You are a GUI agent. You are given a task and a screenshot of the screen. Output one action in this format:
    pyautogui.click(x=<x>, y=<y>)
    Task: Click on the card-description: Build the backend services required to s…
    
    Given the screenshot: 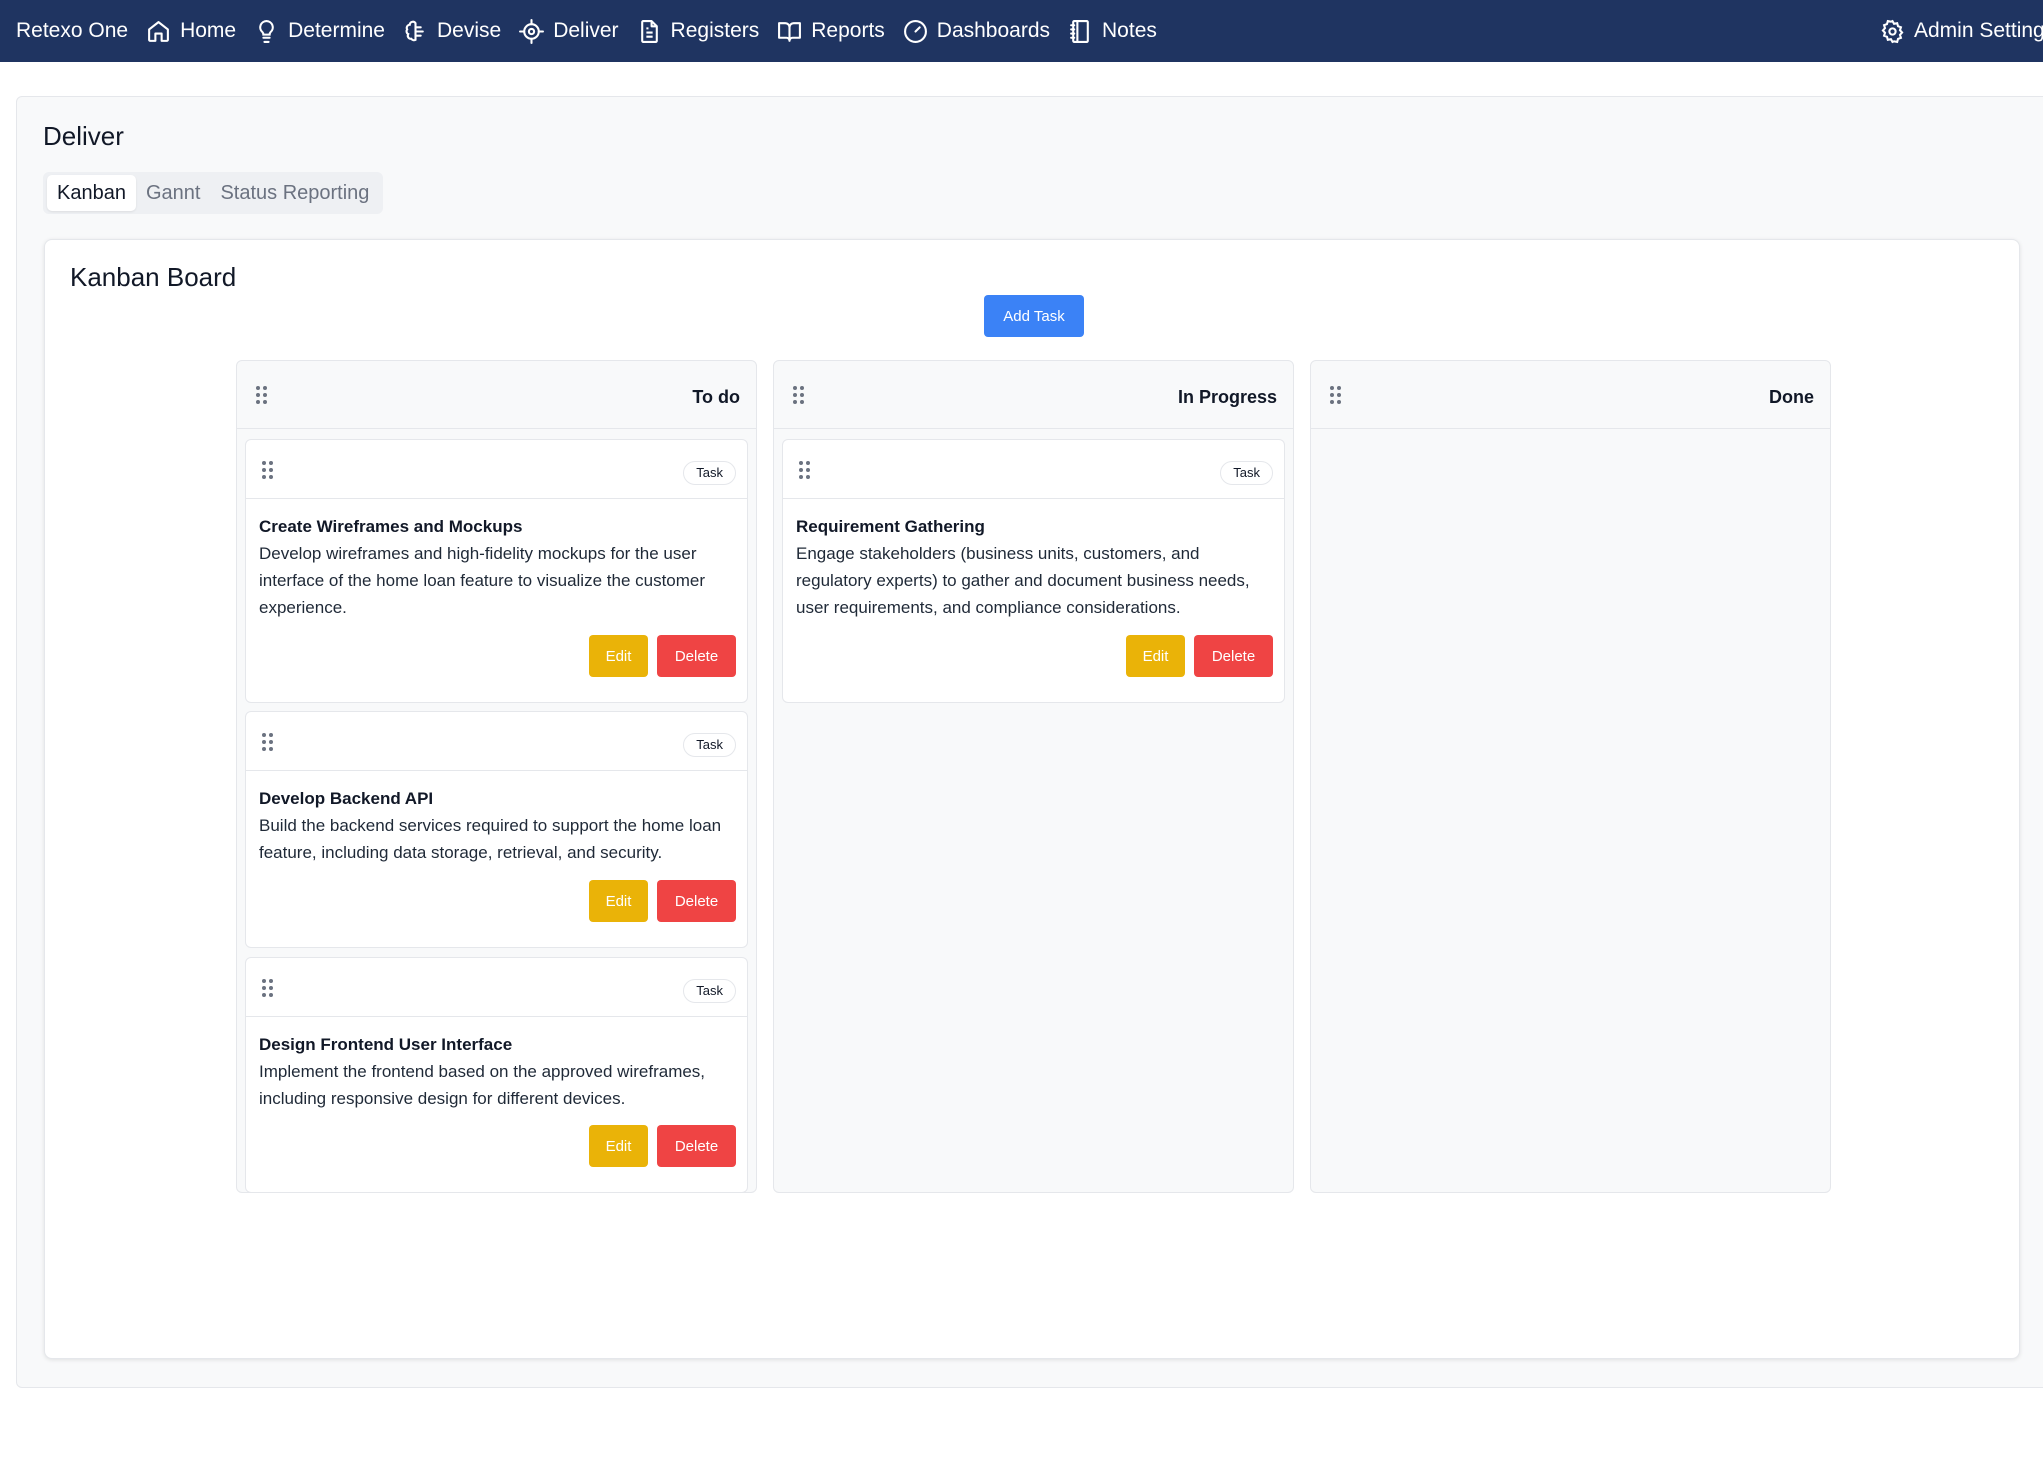 What is the action you would take?
    pyautogui.click(x=490, y=839)
    